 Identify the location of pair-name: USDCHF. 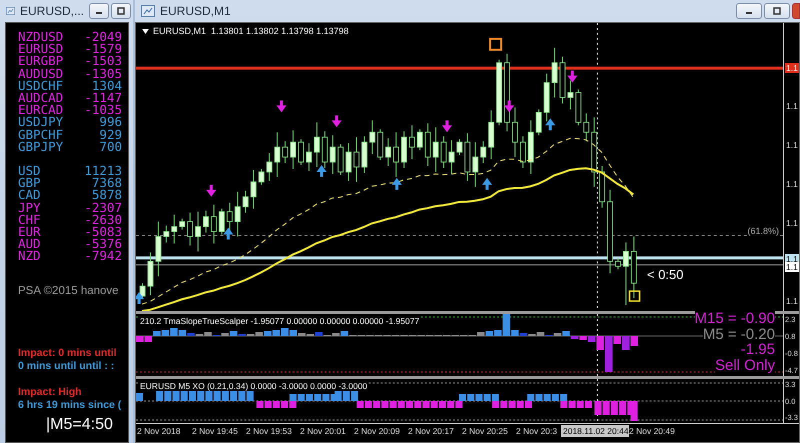
(41, 86).